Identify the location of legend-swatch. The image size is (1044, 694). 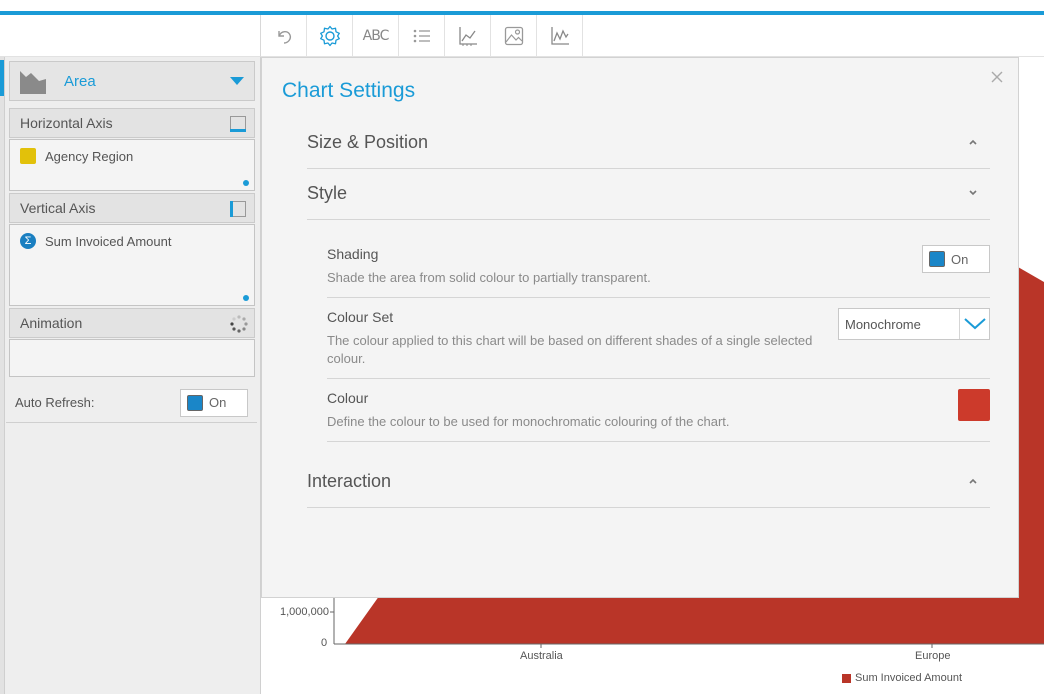
(846, 678).